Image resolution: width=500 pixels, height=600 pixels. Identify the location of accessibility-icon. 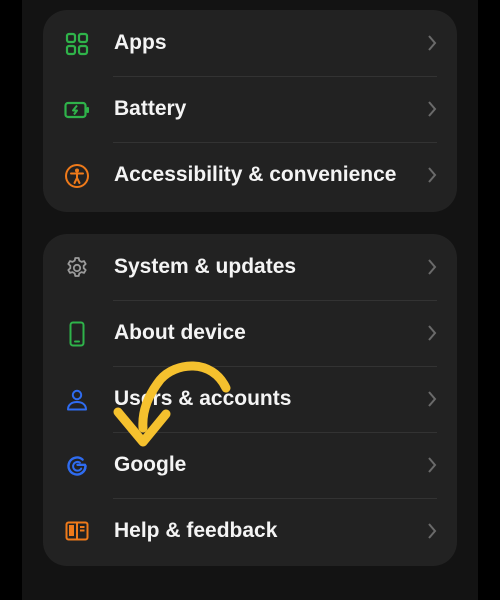
(77, 176).